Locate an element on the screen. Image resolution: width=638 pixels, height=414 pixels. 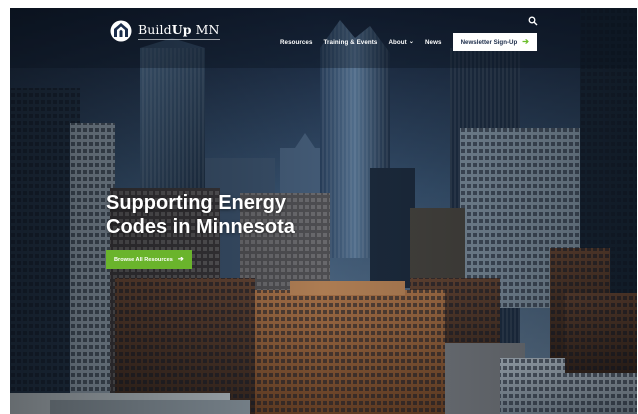
chevron-down-icon: ⌄ is located at coordinates (411, 42).